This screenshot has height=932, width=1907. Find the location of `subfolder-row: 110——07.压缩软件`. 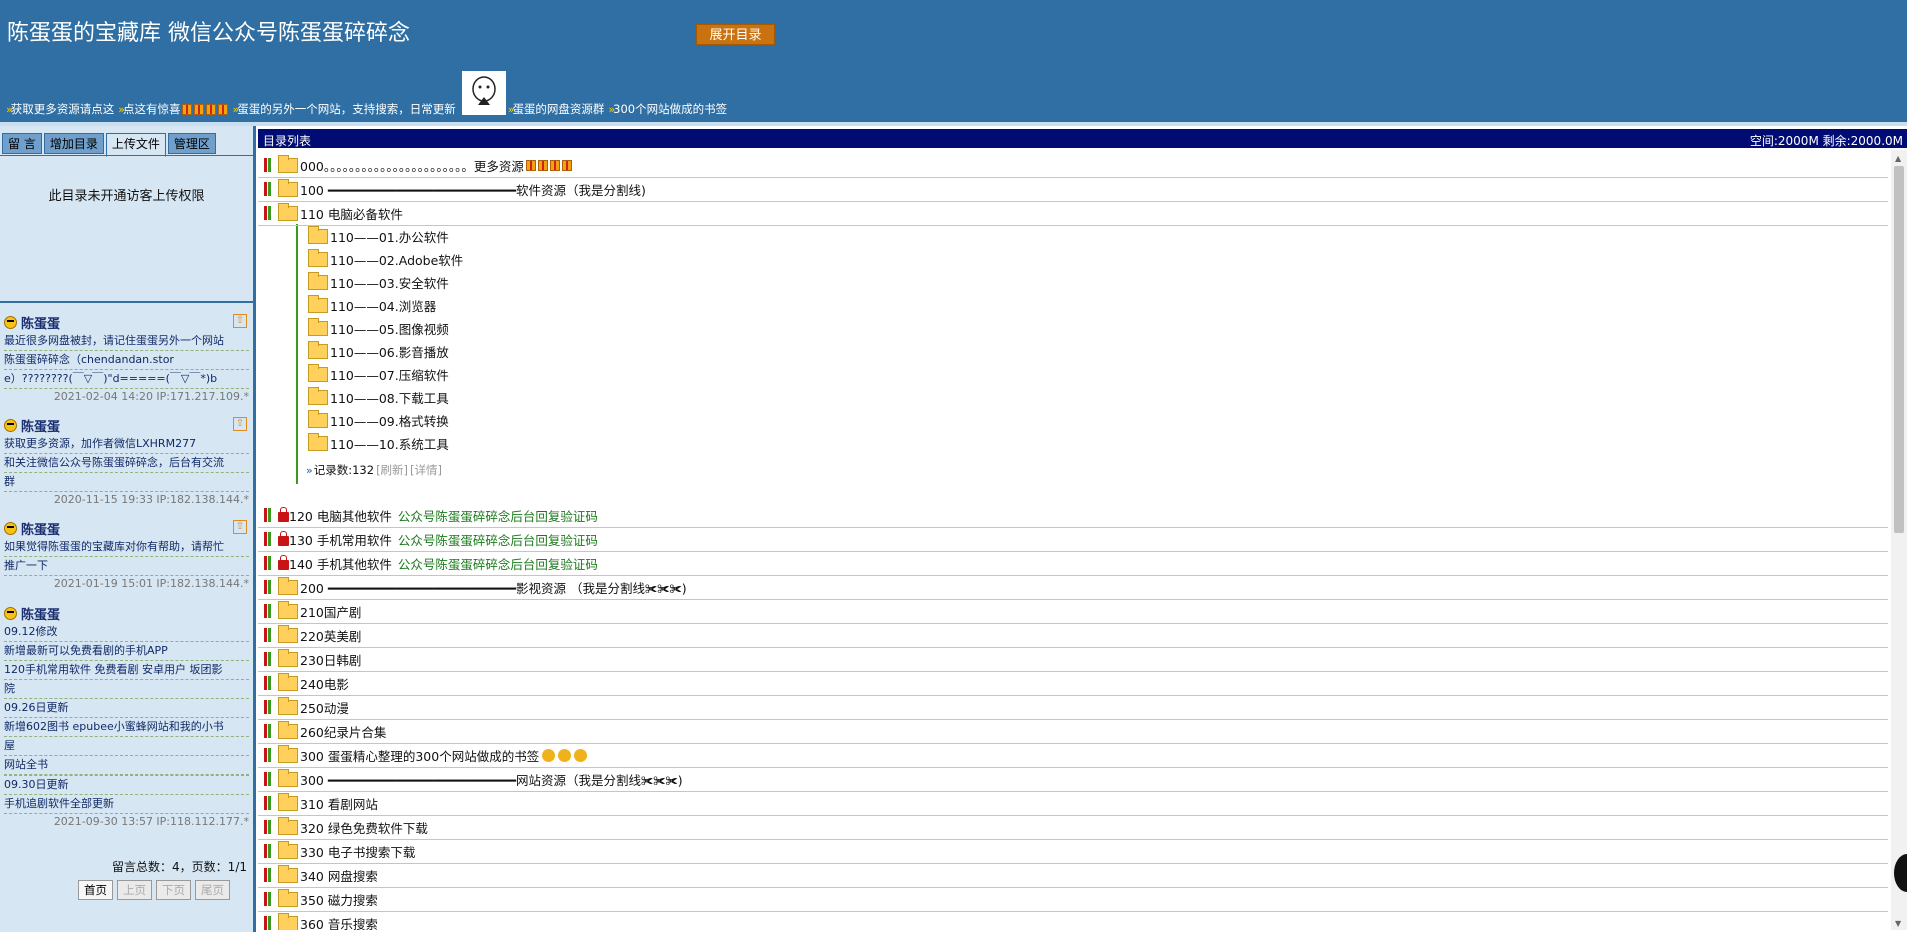

subfolder-row: 110——07.压缩软件 is located at coordinates (378, 374).